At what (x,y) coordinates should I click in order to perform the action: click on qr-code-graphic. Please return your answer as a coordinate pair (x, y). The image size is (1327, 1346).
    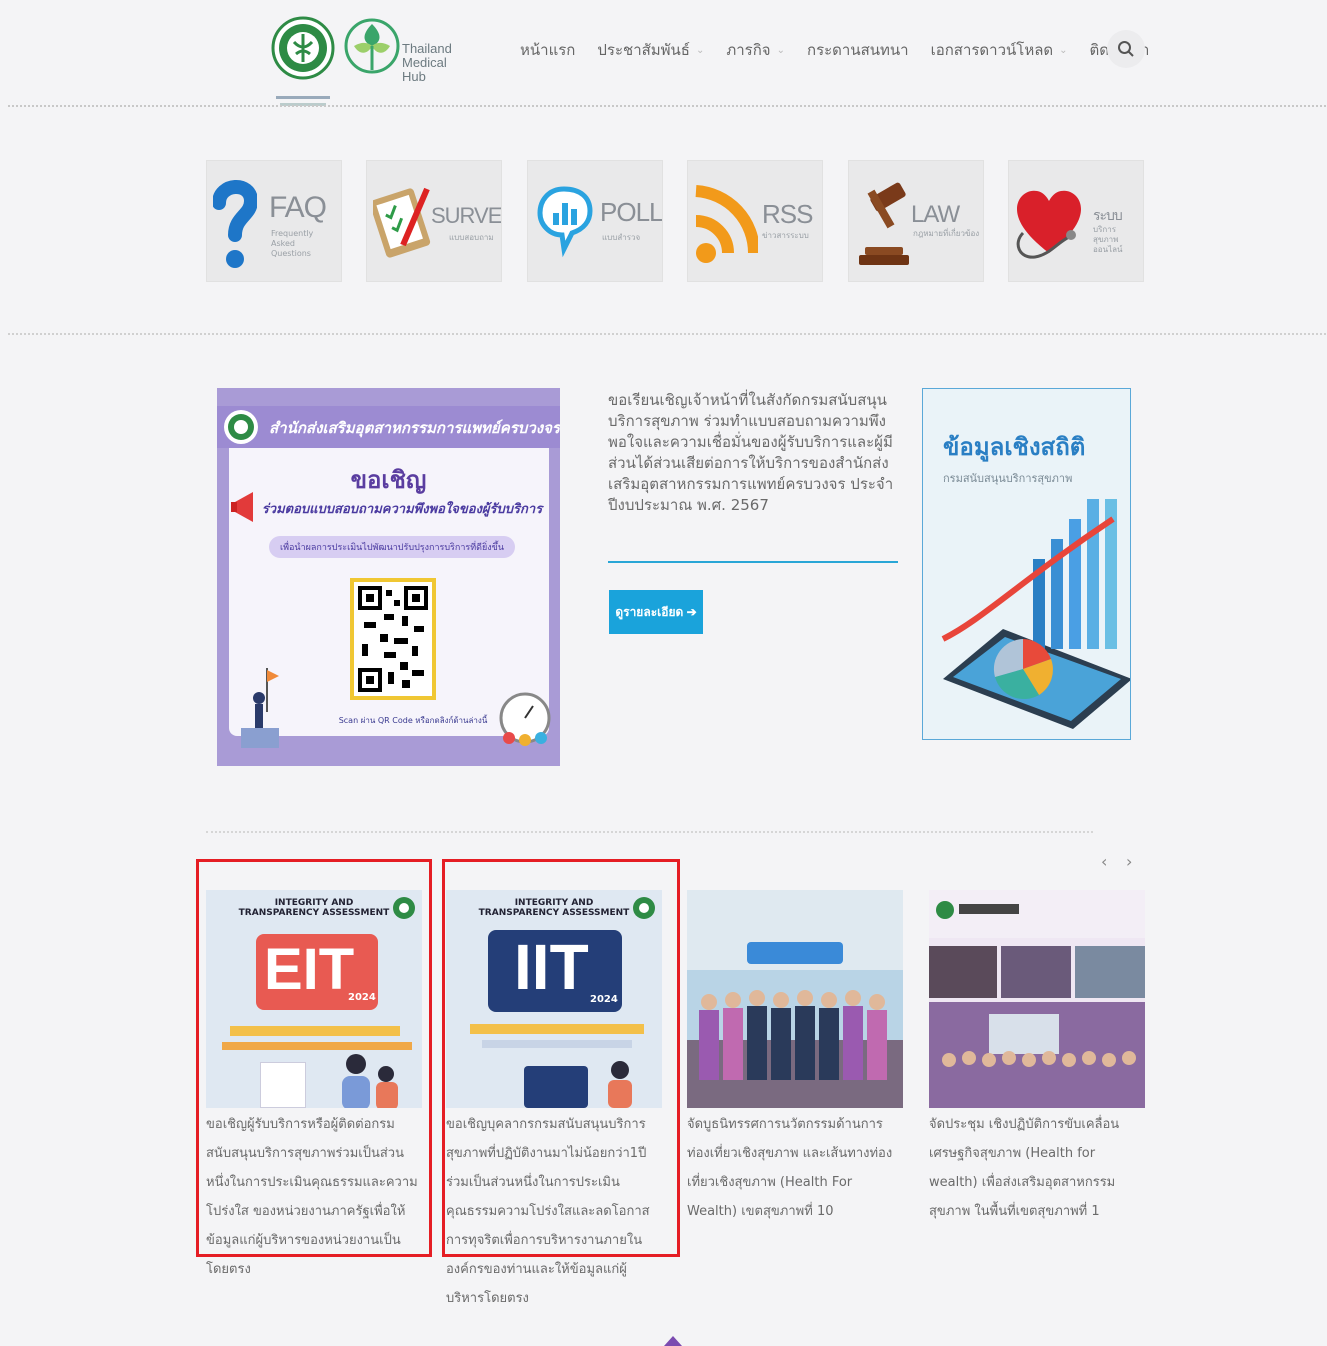
    Looking at the image, I should click on (393, 639).